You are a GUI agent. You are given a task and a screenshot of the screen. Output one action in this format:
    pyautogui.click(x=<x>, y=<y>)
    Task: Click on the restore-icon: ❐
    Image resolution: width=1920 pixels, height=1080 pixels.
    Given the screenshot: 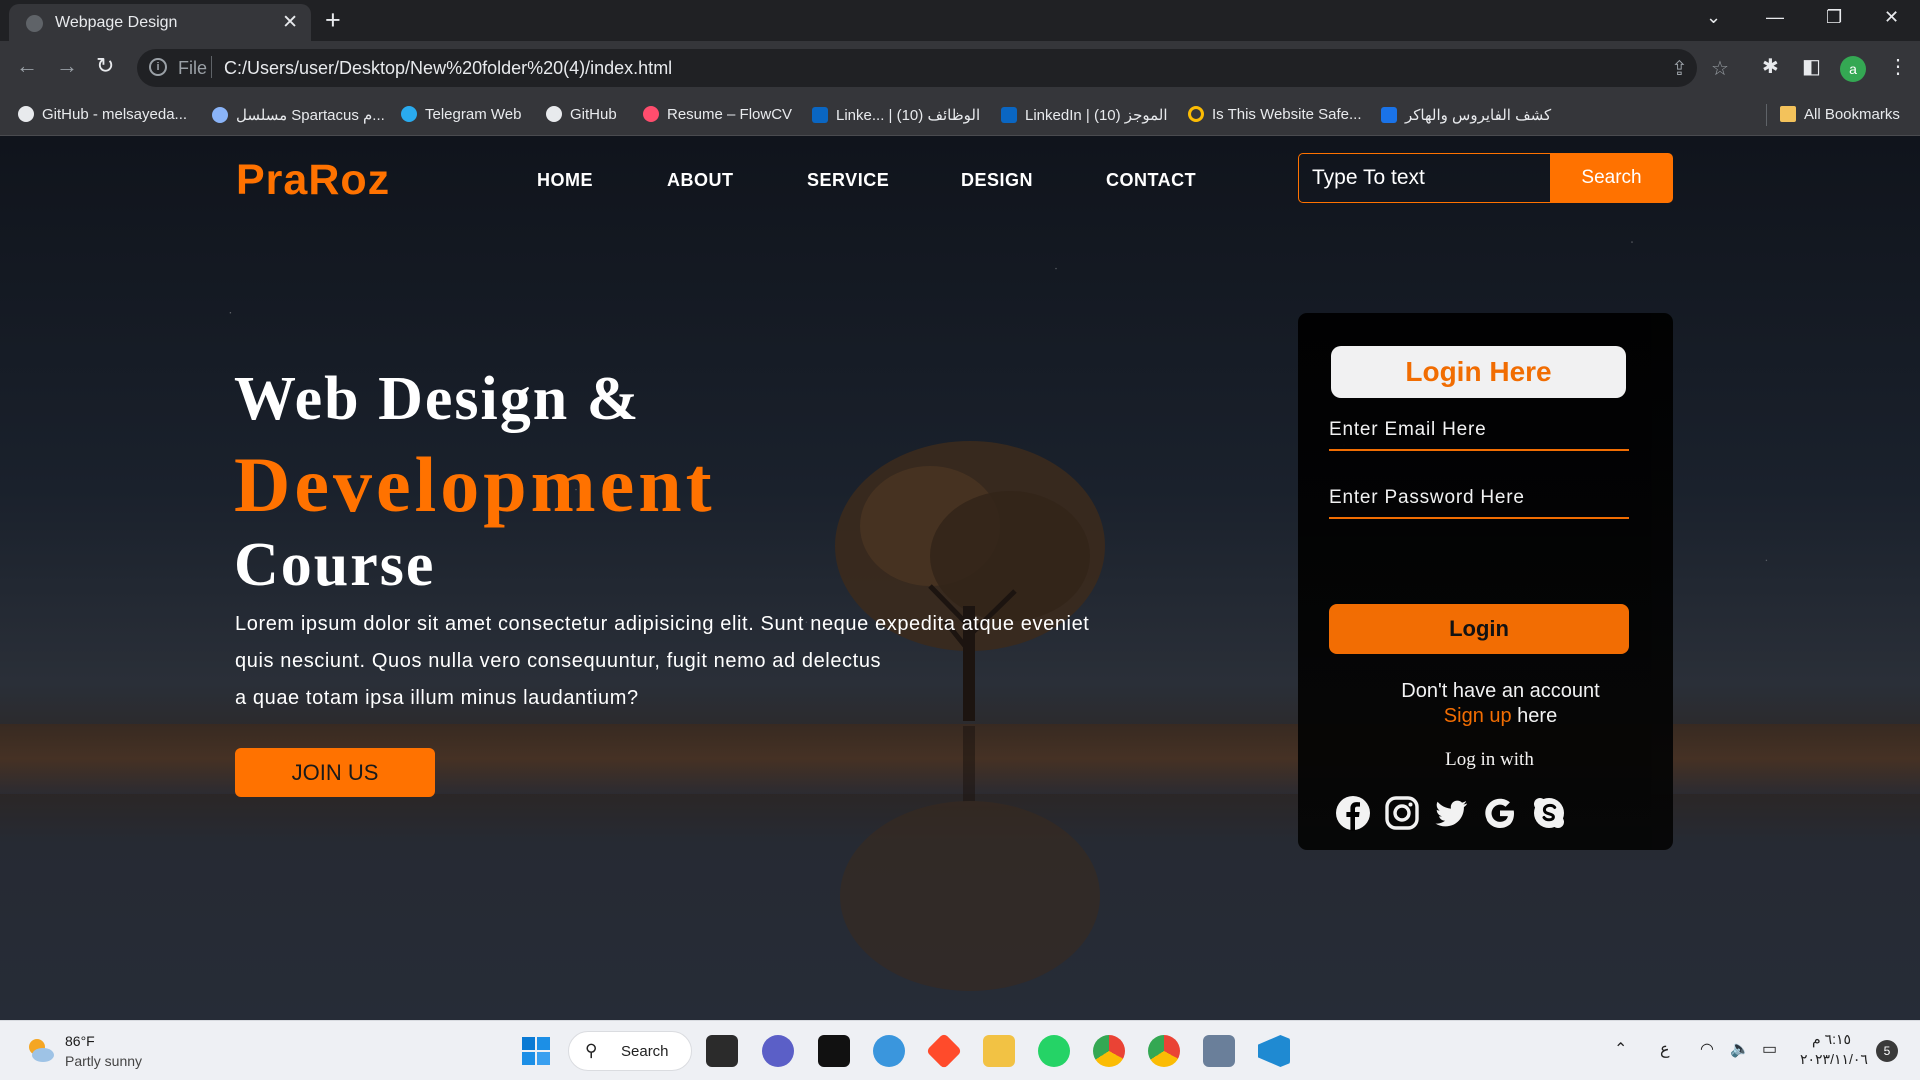 What is the action you would take?
    pyautogui.click(x=1834, y=17)
    